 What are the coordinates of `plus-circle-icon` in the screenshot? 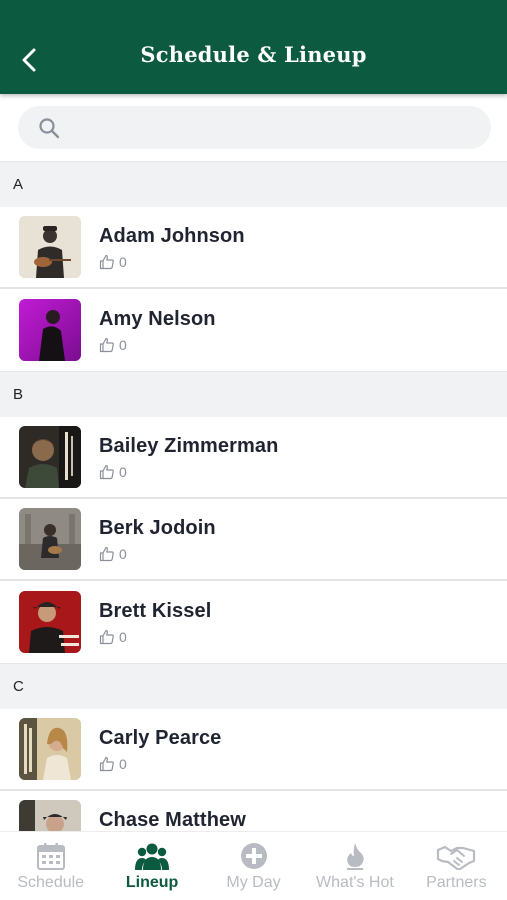 It's located at (253, 856).